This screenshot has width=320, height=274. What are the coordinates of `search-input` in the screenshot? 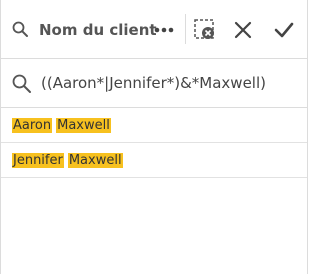 It's located at (171, 83).